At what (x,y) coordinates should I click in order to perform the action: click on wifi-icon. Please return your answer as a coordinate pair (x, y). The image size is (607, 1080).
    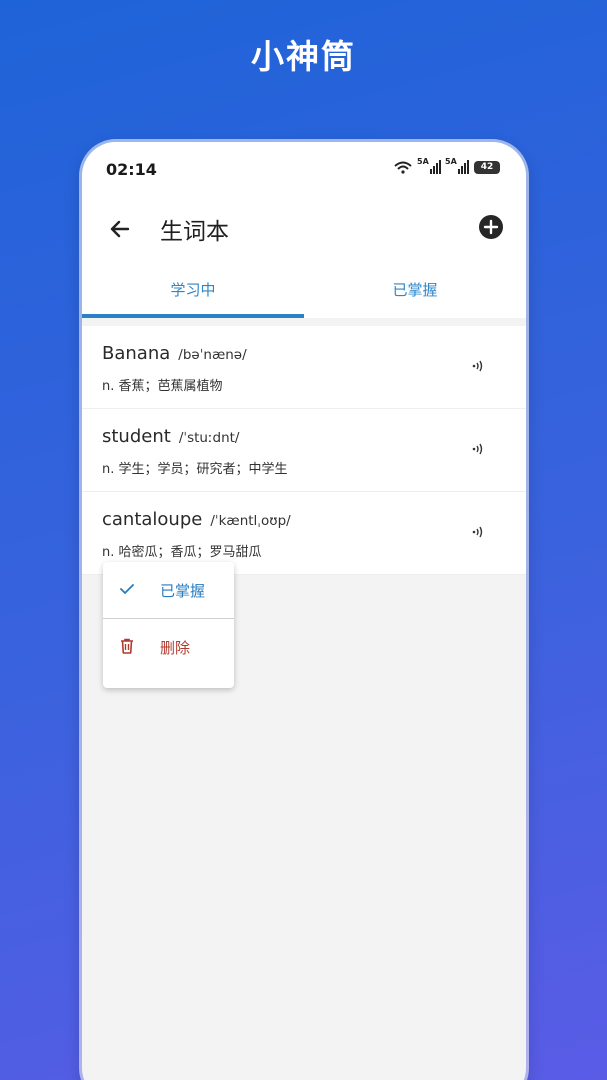
    Looking at the image, I should click on (403, 167).